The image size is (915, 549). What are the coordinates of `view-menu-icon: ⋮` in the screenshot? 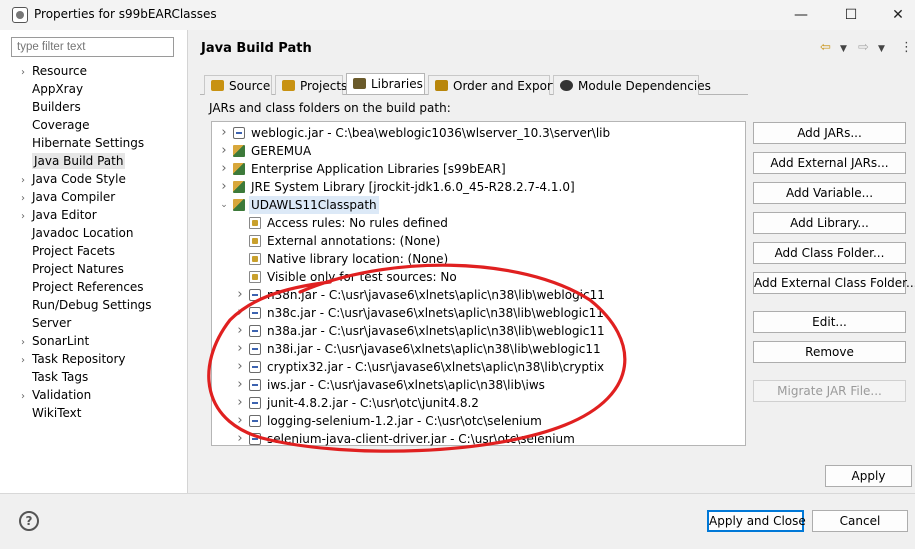 It's located at (906, 47).